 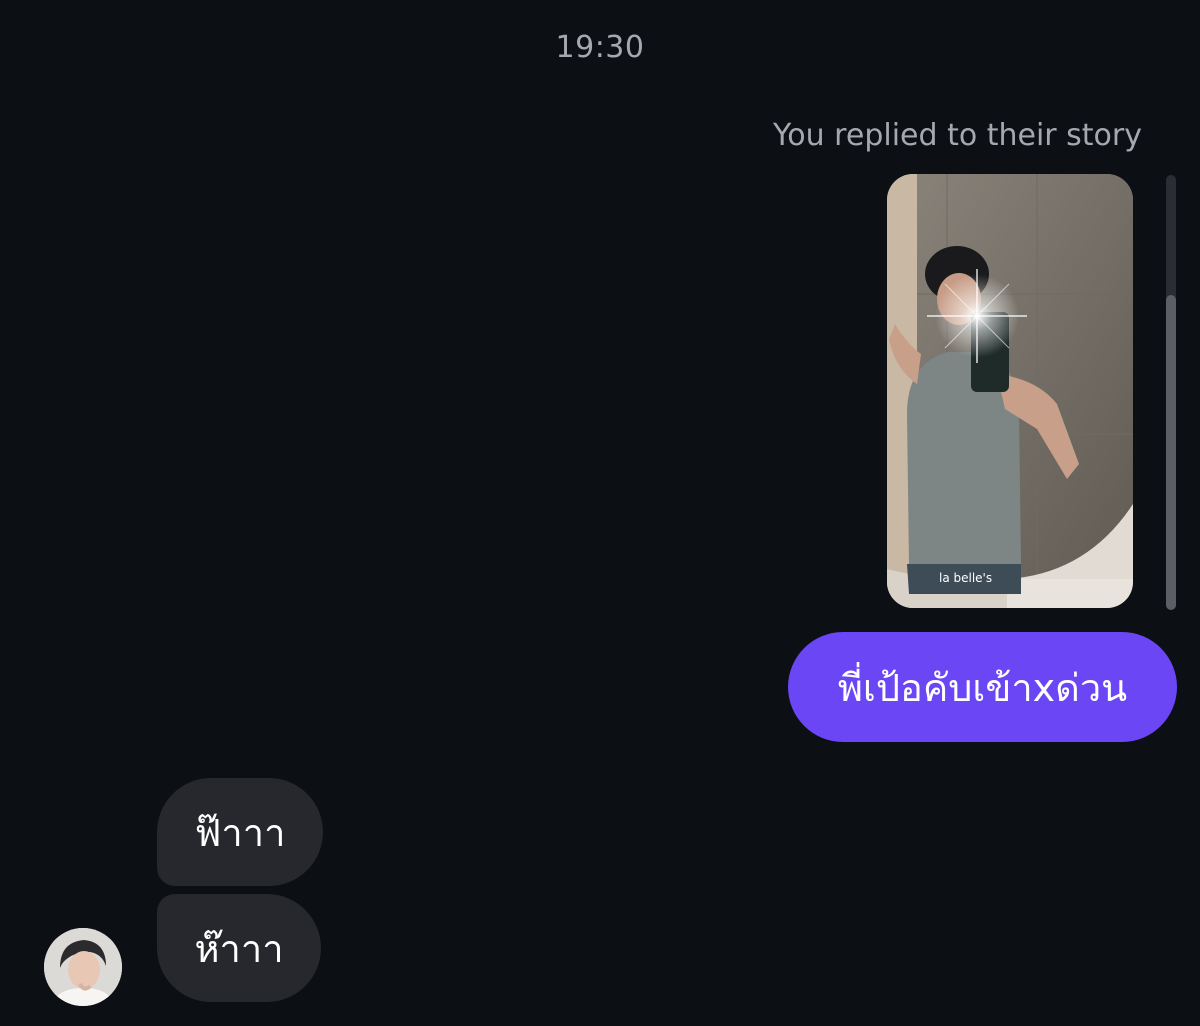 I want to click on incoming-message-bubble: ห๊าาา, so click(x=239, y=948).